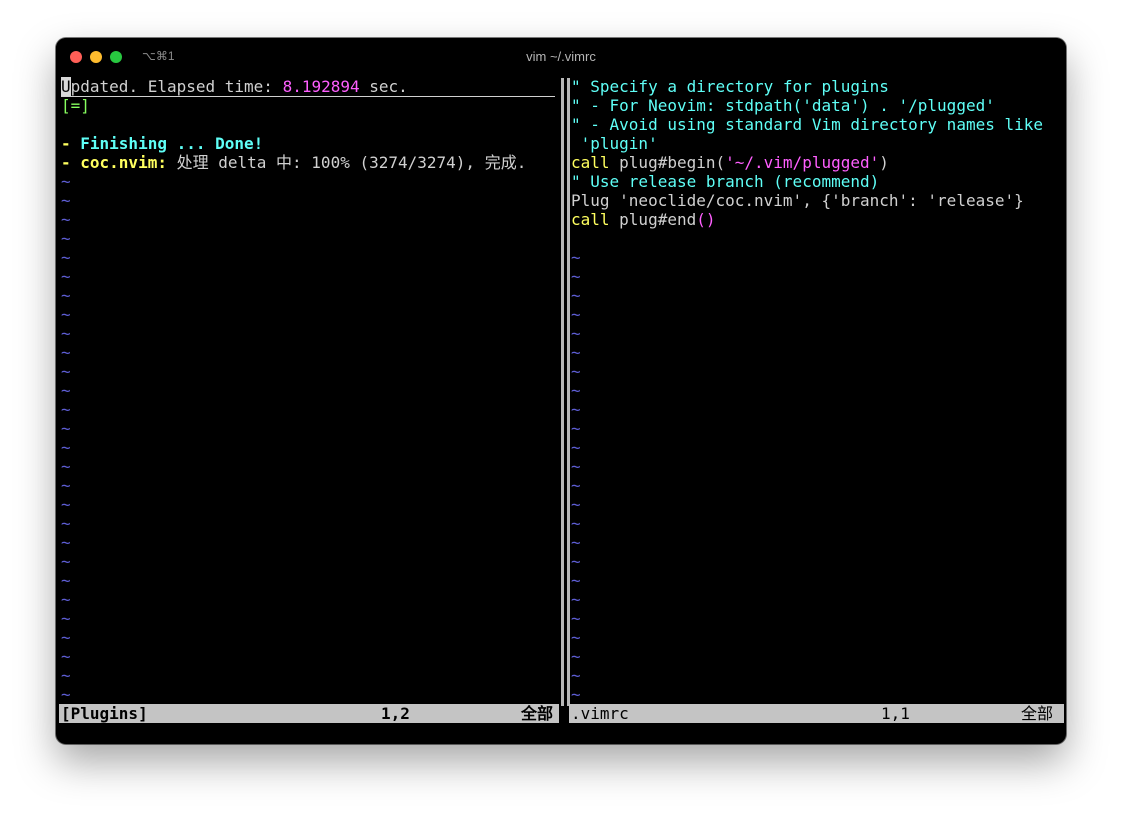 This screenshot has width=1122, height=819. Describe the element at coordinates (66, 86) in the screenshot. I see `text-cursor: U` at that location.